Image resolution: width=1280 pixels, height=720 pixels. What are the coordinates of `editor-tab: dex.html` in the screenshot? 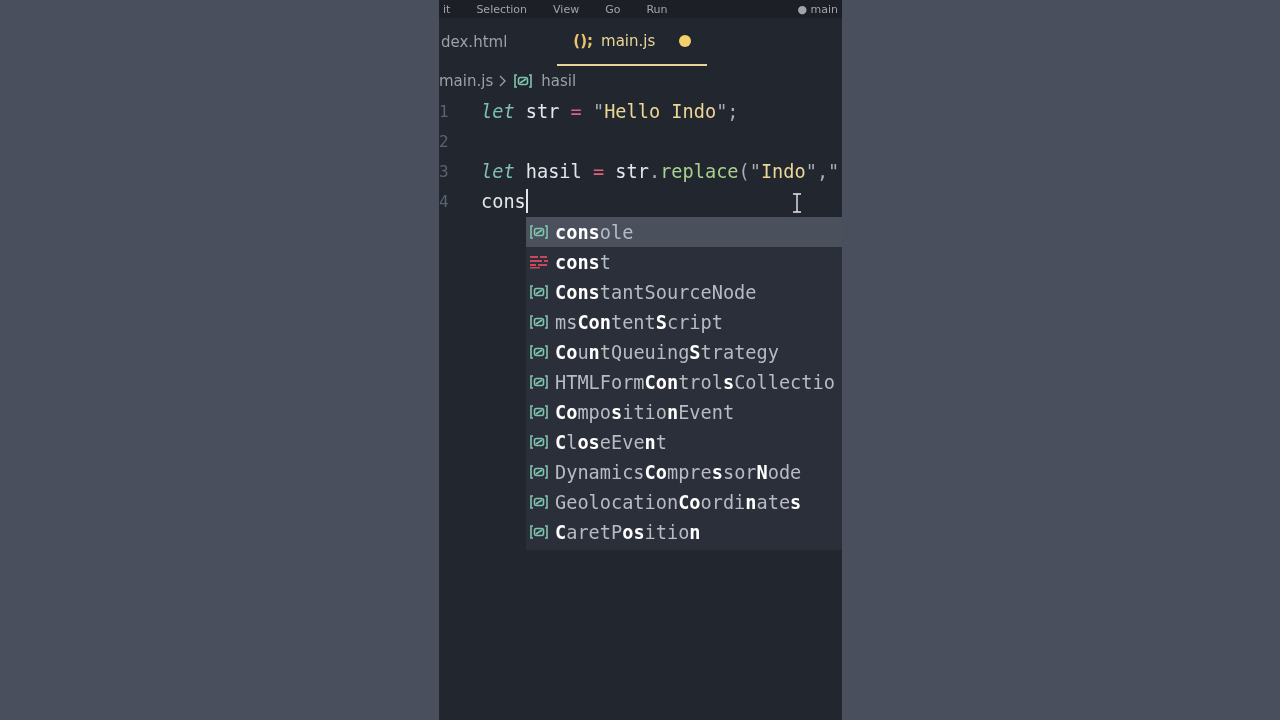 It's located at (481, 42).